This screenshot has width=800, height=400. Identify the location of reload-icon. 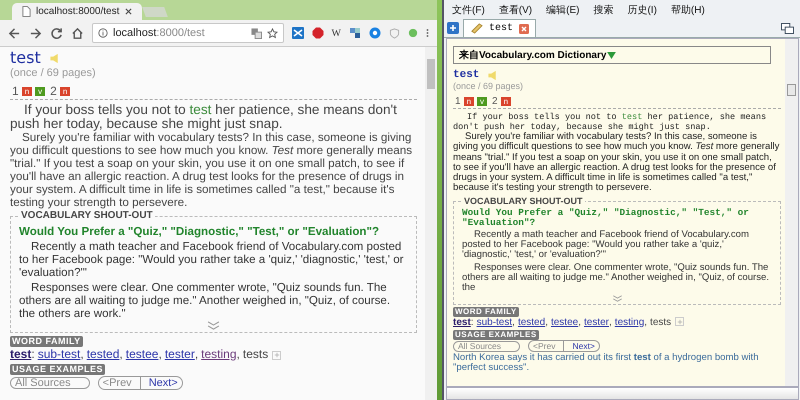
(56, 33).